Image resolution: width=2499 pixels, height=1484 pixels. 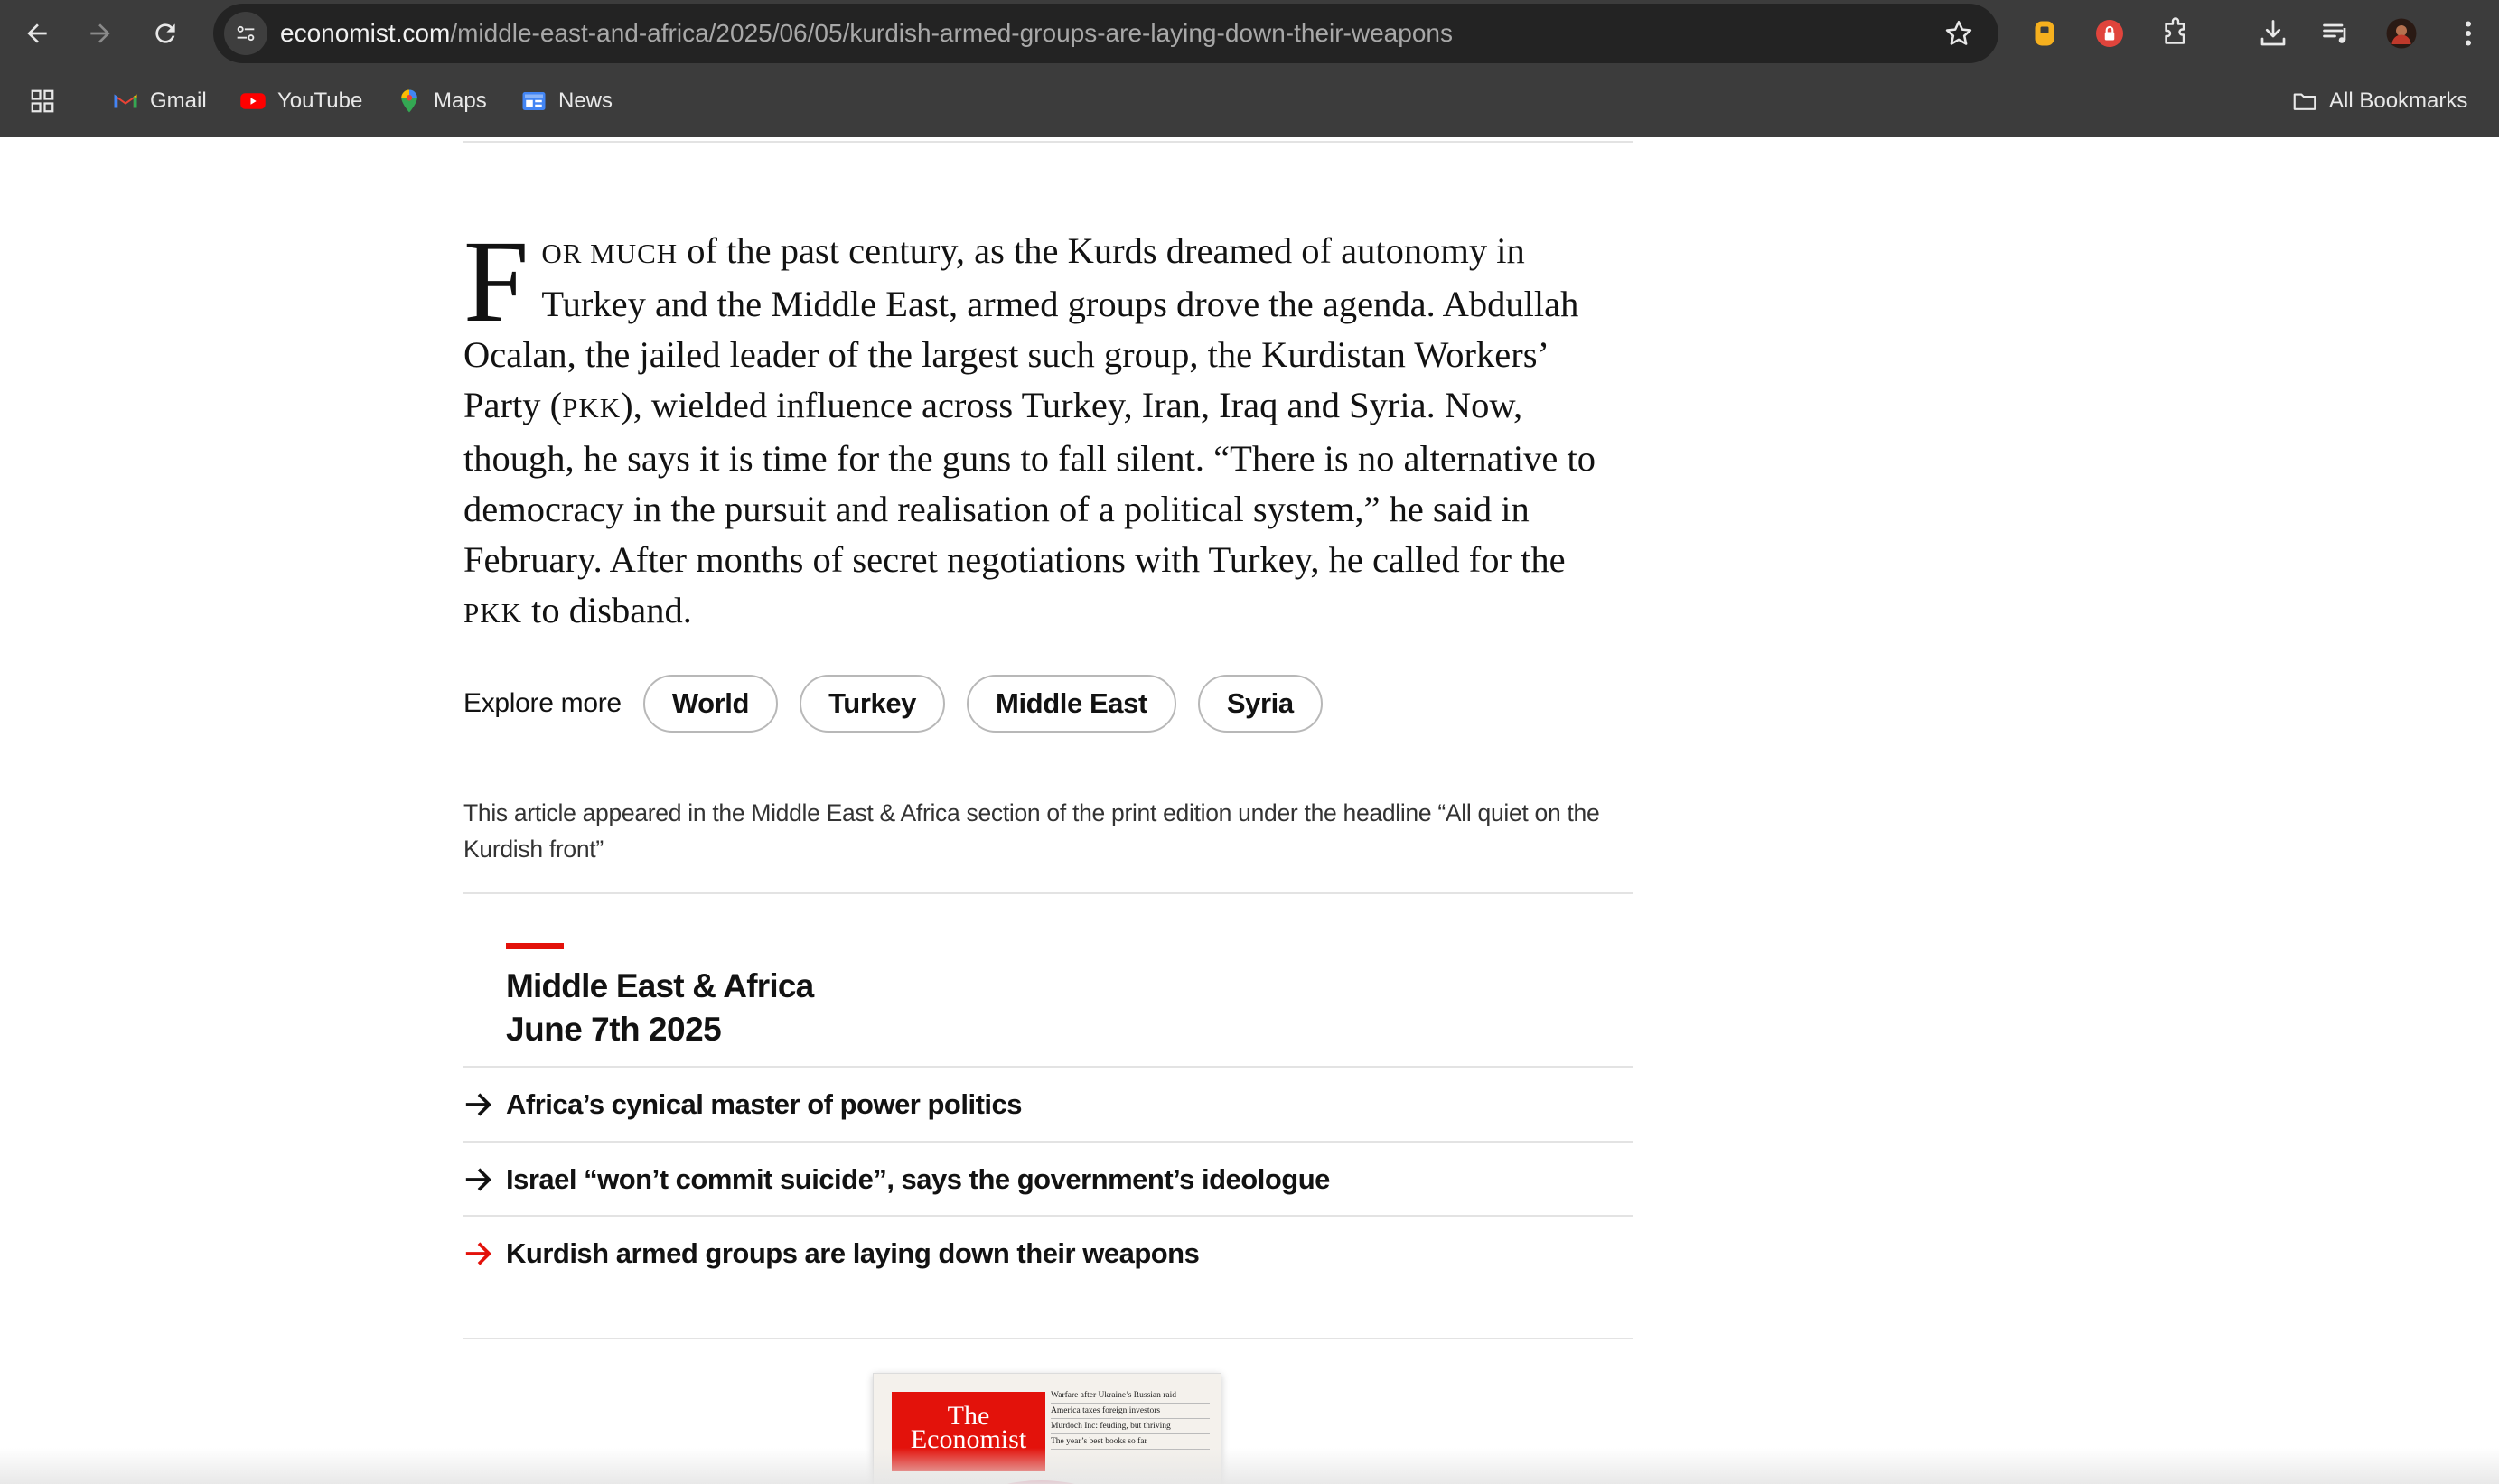 I want to click on apps-grid-icon, so click(x=42, y=101).